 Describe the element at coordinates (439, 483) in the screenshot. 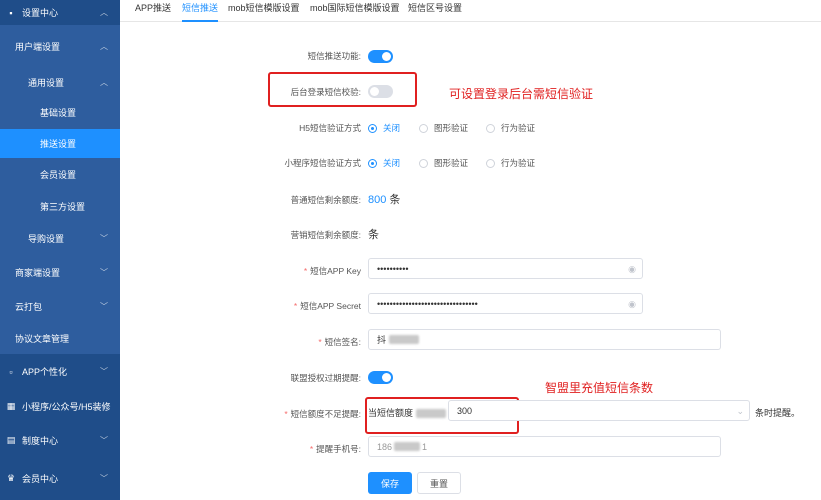

I see `reset-button: 重置` at that location.